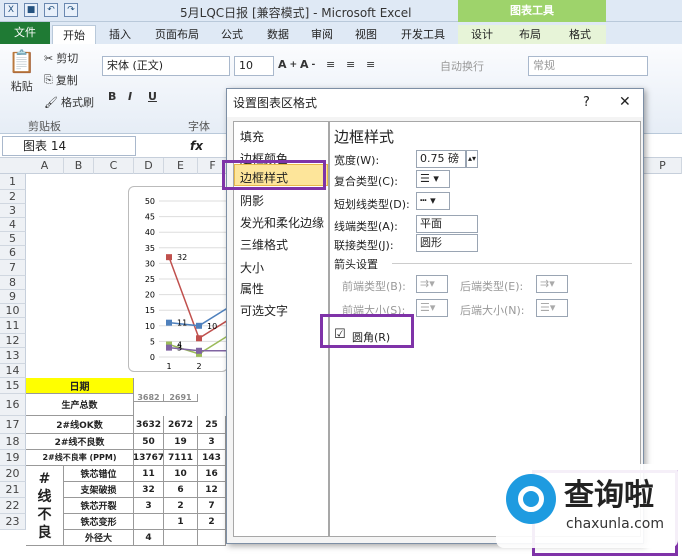  What do you see at coordinates (69, 102) in the screenshot?
I see `format-painter-button: 🖌 格式刷` at bounding box center [69, 102].